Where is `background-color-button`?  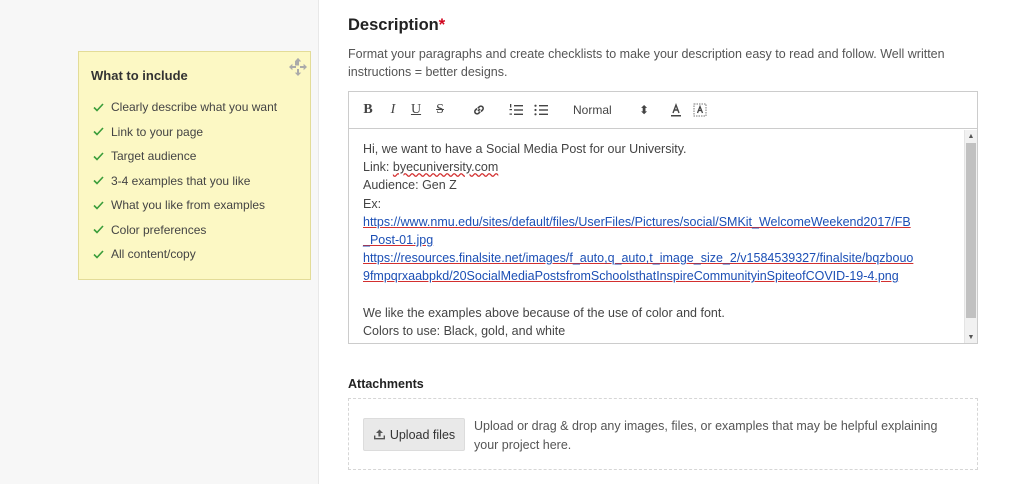 background-color-button is located at coordinates (700, 110).